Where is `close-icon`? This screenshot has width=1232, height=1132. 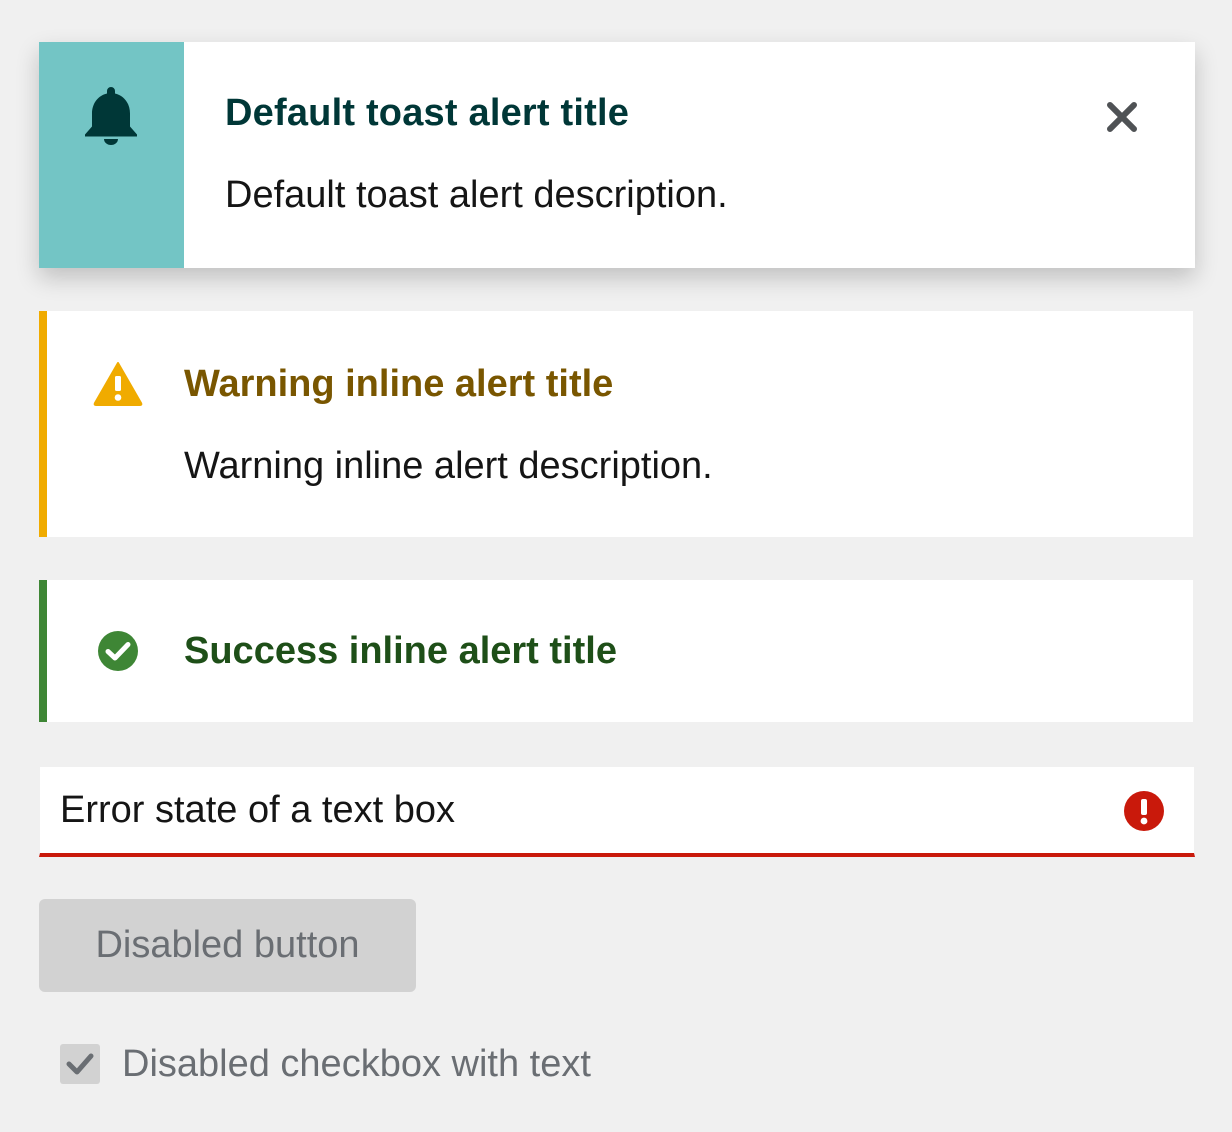
close-icon is located at coordinates (1122, 117).